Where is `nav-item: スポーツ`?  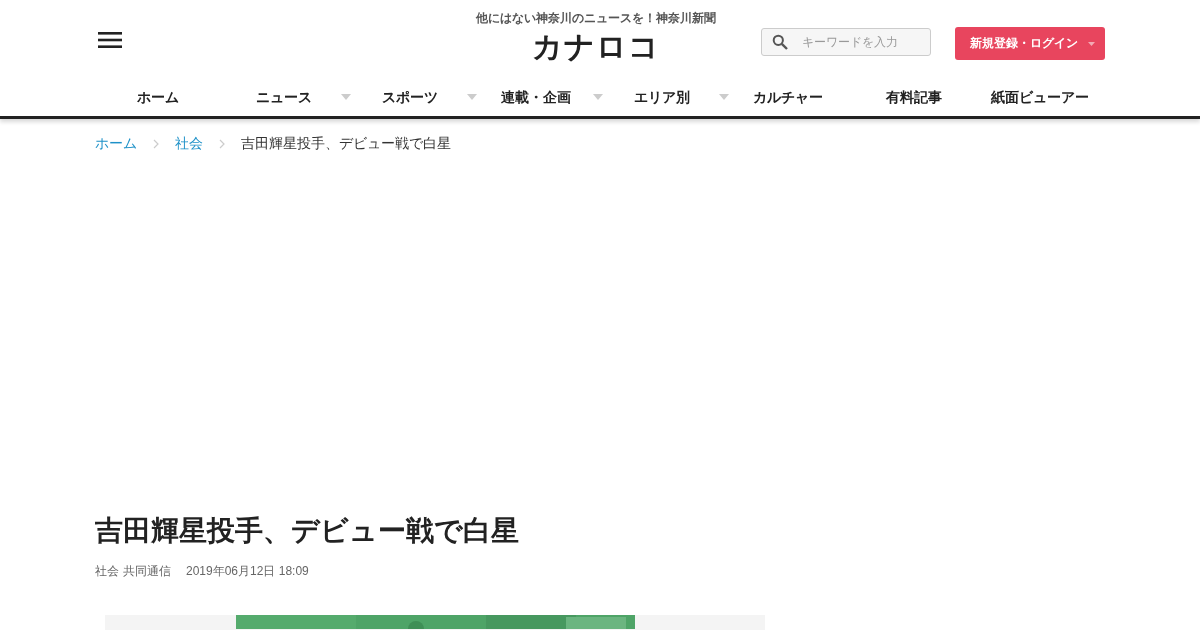
nav-item: スポーツ is located at coordinates (410, 98).